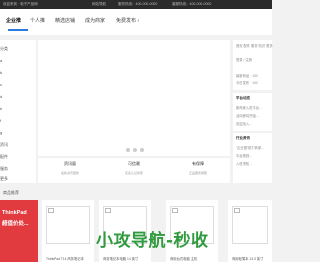  I want to click on tab-enterprise: 企业推, so click(13, 20).